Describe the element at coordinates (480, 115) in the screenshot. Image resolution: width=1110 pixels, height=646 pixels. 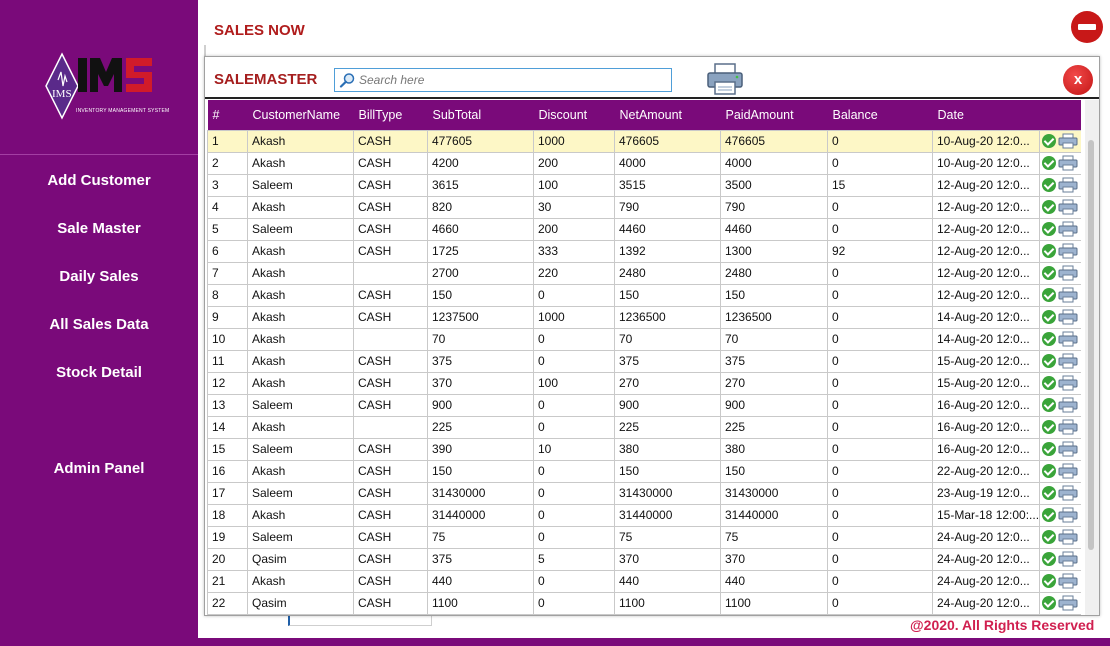
I see `column-header: SubTotal` at that location.